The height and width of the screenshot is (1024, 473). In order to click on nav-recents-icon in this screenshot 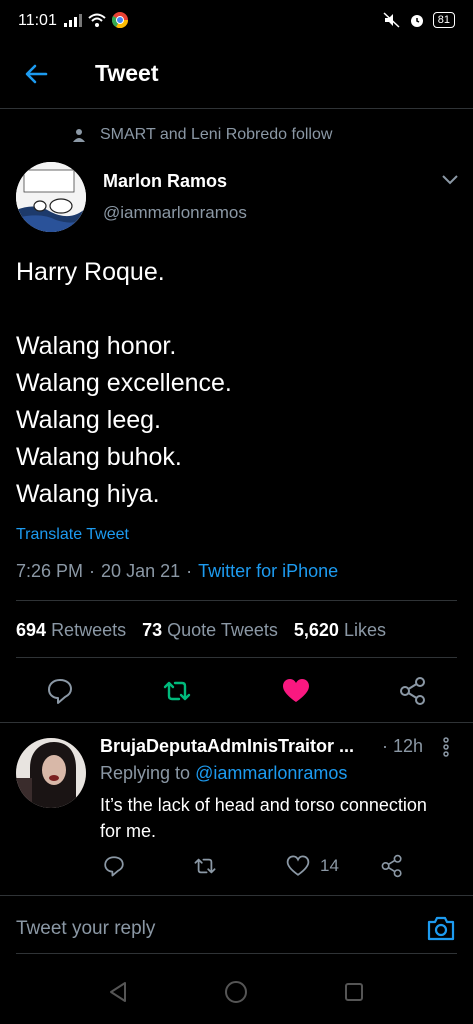, I will do `click(354, 992)`.